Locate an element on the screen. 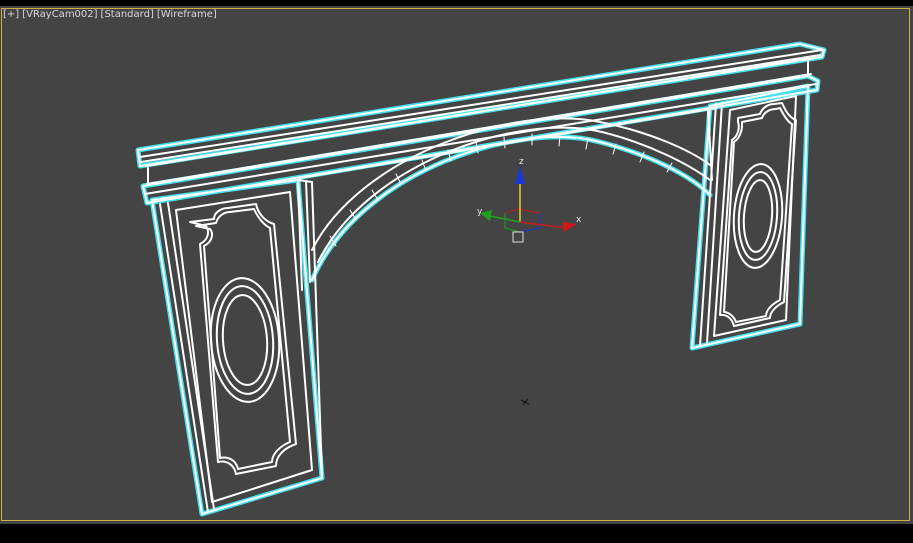 The image size is (913, 543). gizmo-z-label: z is located at coordinates (521, 162).